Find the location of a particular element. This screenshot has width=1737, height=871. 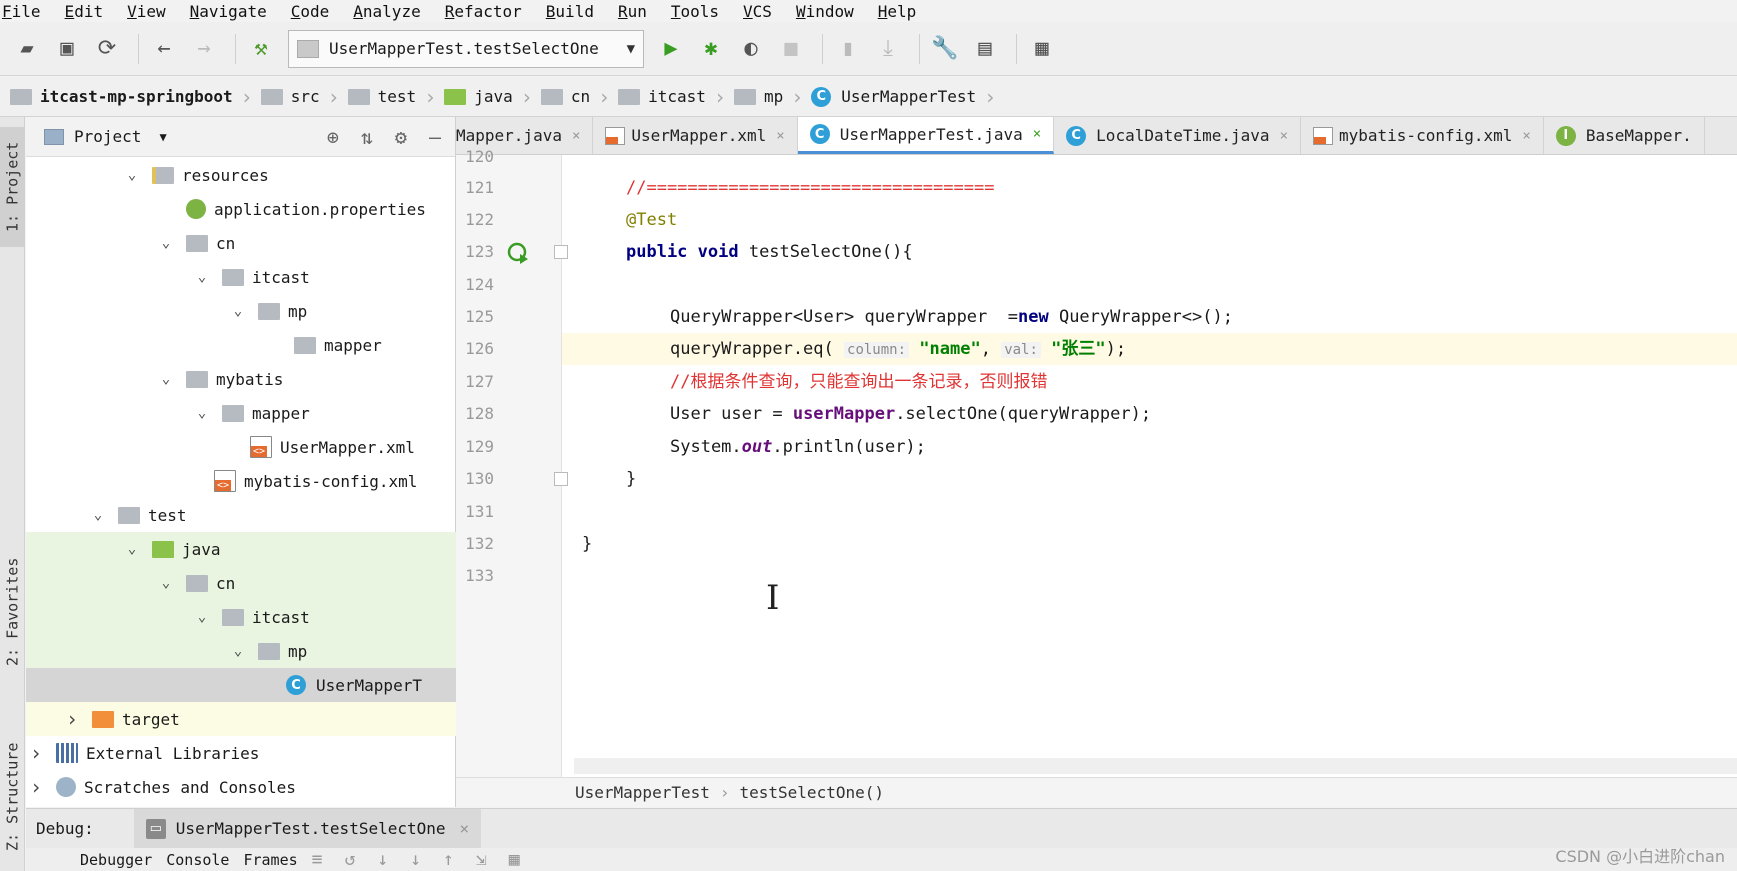

tab-frames: Frames is located at coordinates (270, 860).